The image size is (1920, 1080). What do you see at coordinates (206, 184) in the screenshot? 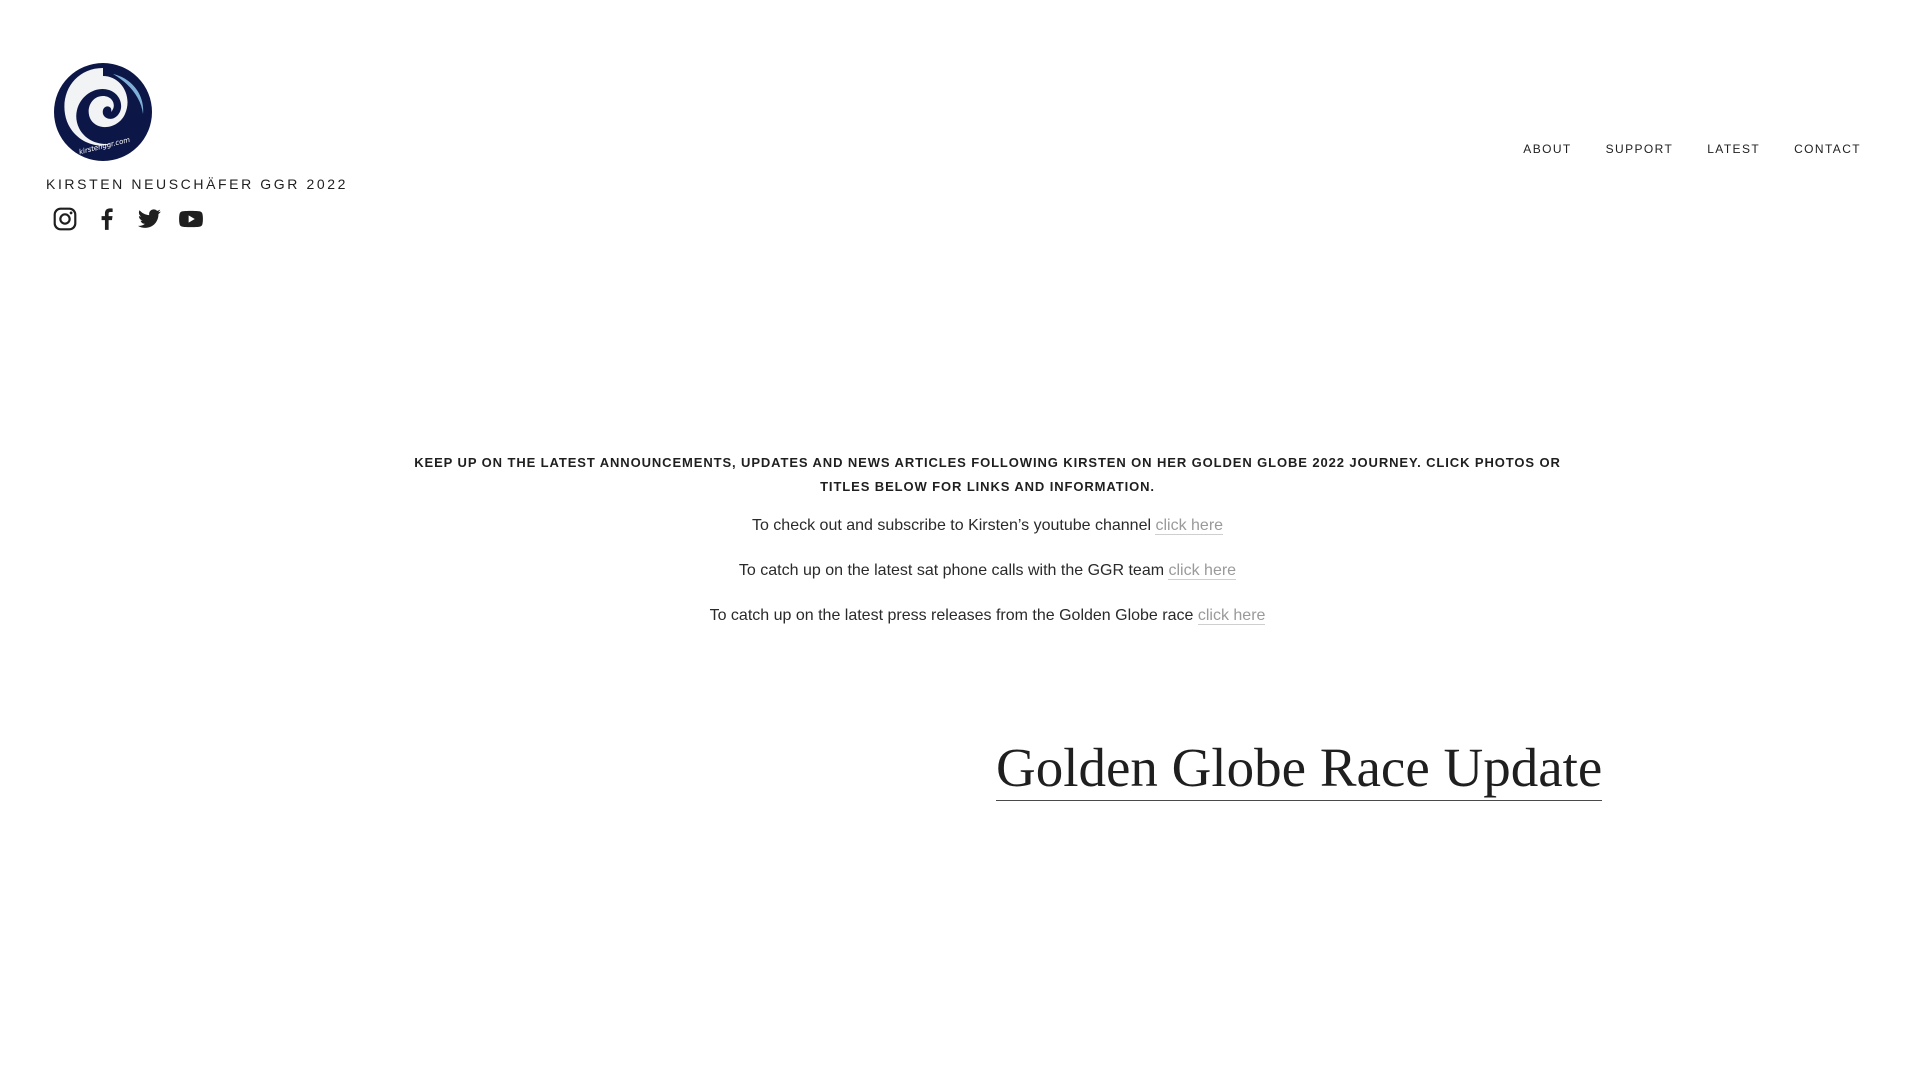
I see `site-title: KIRSTEN NEUSCHÄFER GGR 2022` at bounding box center [206, 184].